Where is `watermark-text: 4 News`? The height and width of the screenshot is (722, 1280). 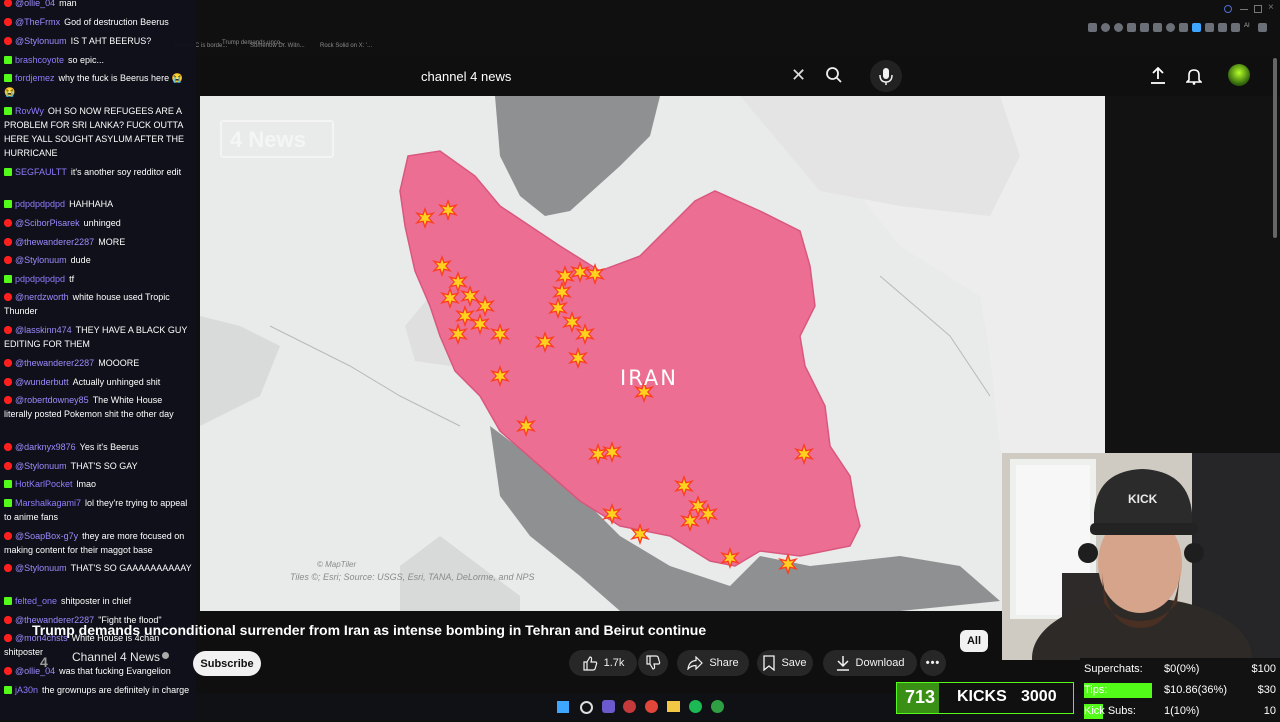
watermark-text: 4 News is located at coordinates (268, 139).